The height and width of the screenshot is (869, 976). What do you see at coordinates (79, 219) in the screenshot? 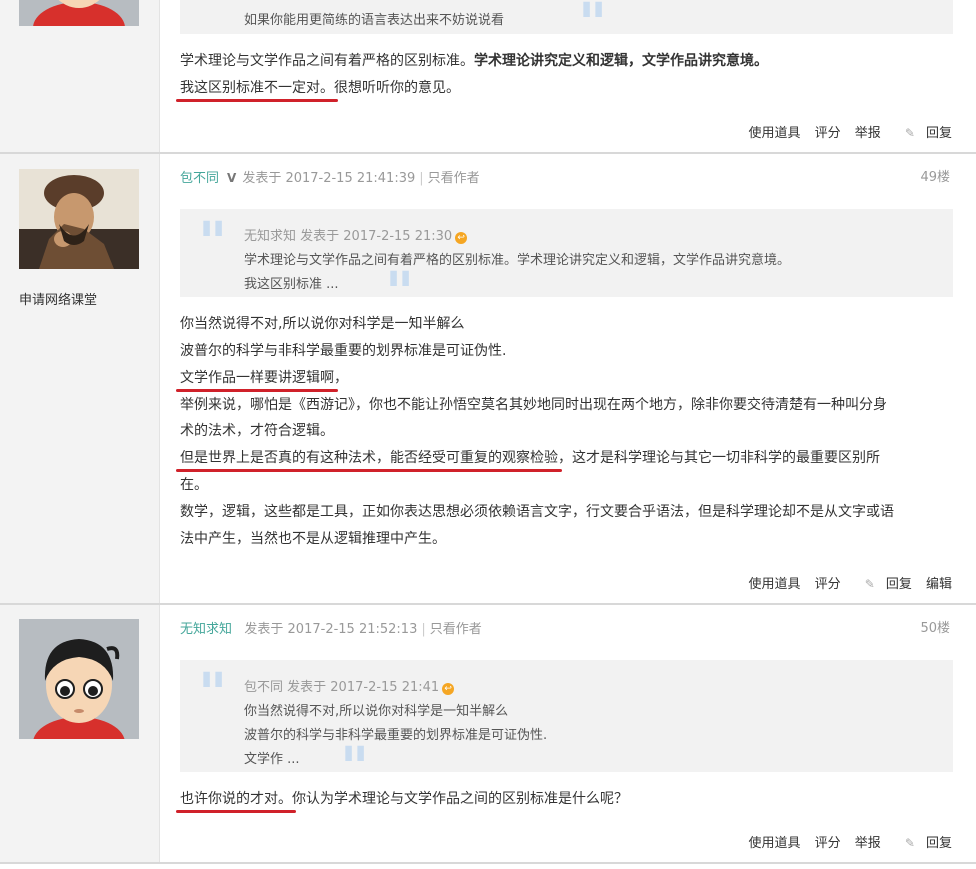
I see `photo-avatar-icon` at bounding box center [79, 219].